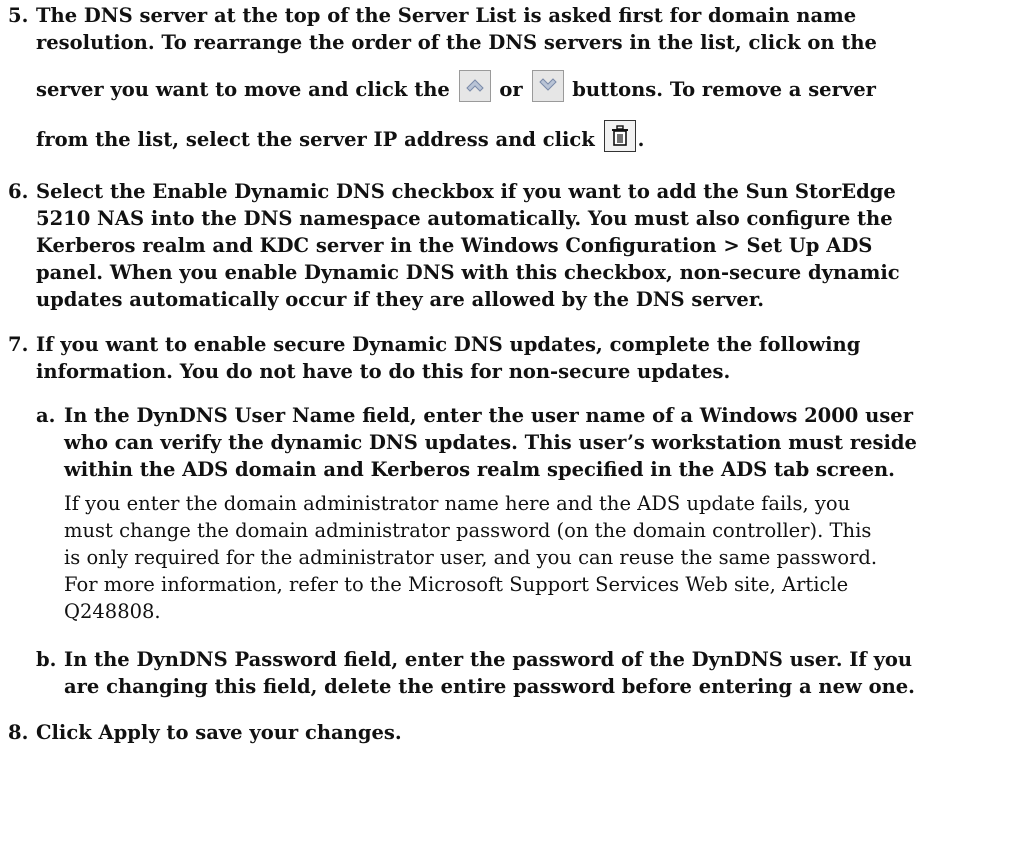  I want to click on step-number: 7., so click(18, 344).